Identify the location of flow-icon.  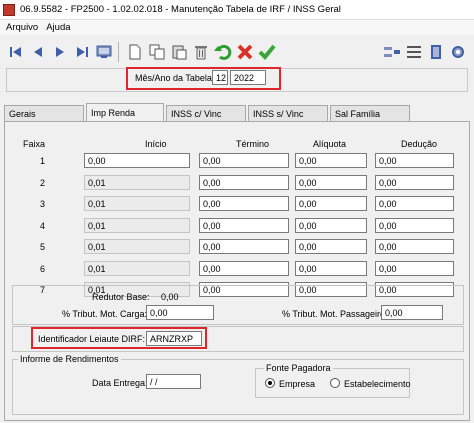
(392, 52).